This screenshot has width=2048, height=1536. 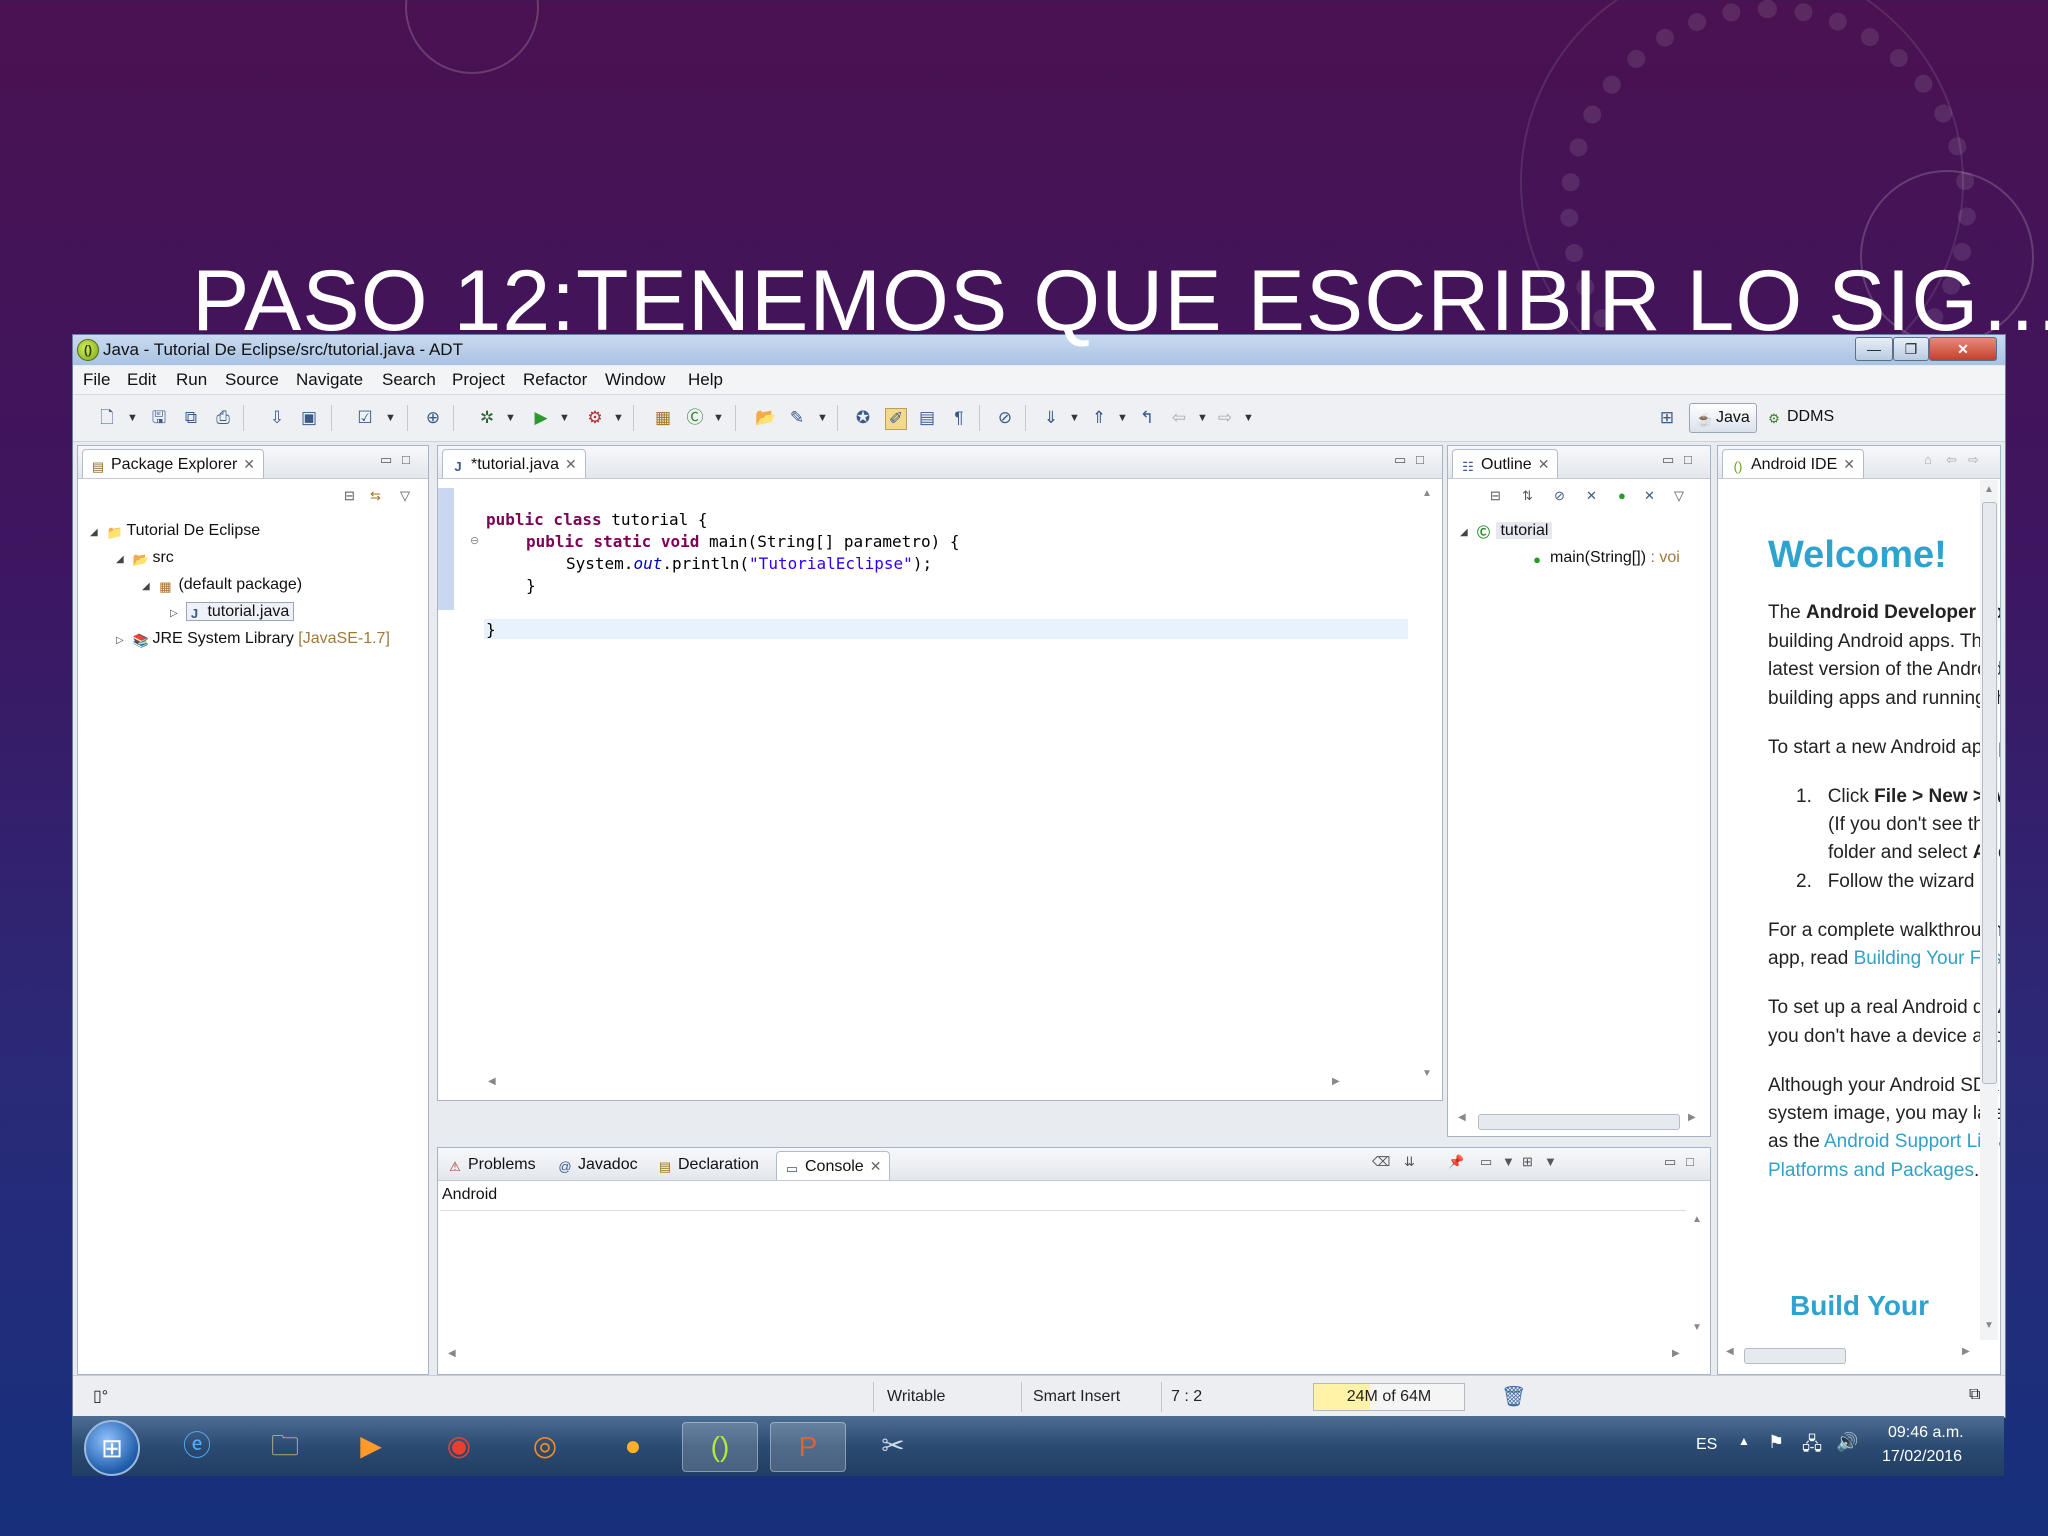 What do you see at coordinates (145, 558) in the screenshot?
I see `tree-src: ◢ 📂 src` at bounding box center [145, 558].